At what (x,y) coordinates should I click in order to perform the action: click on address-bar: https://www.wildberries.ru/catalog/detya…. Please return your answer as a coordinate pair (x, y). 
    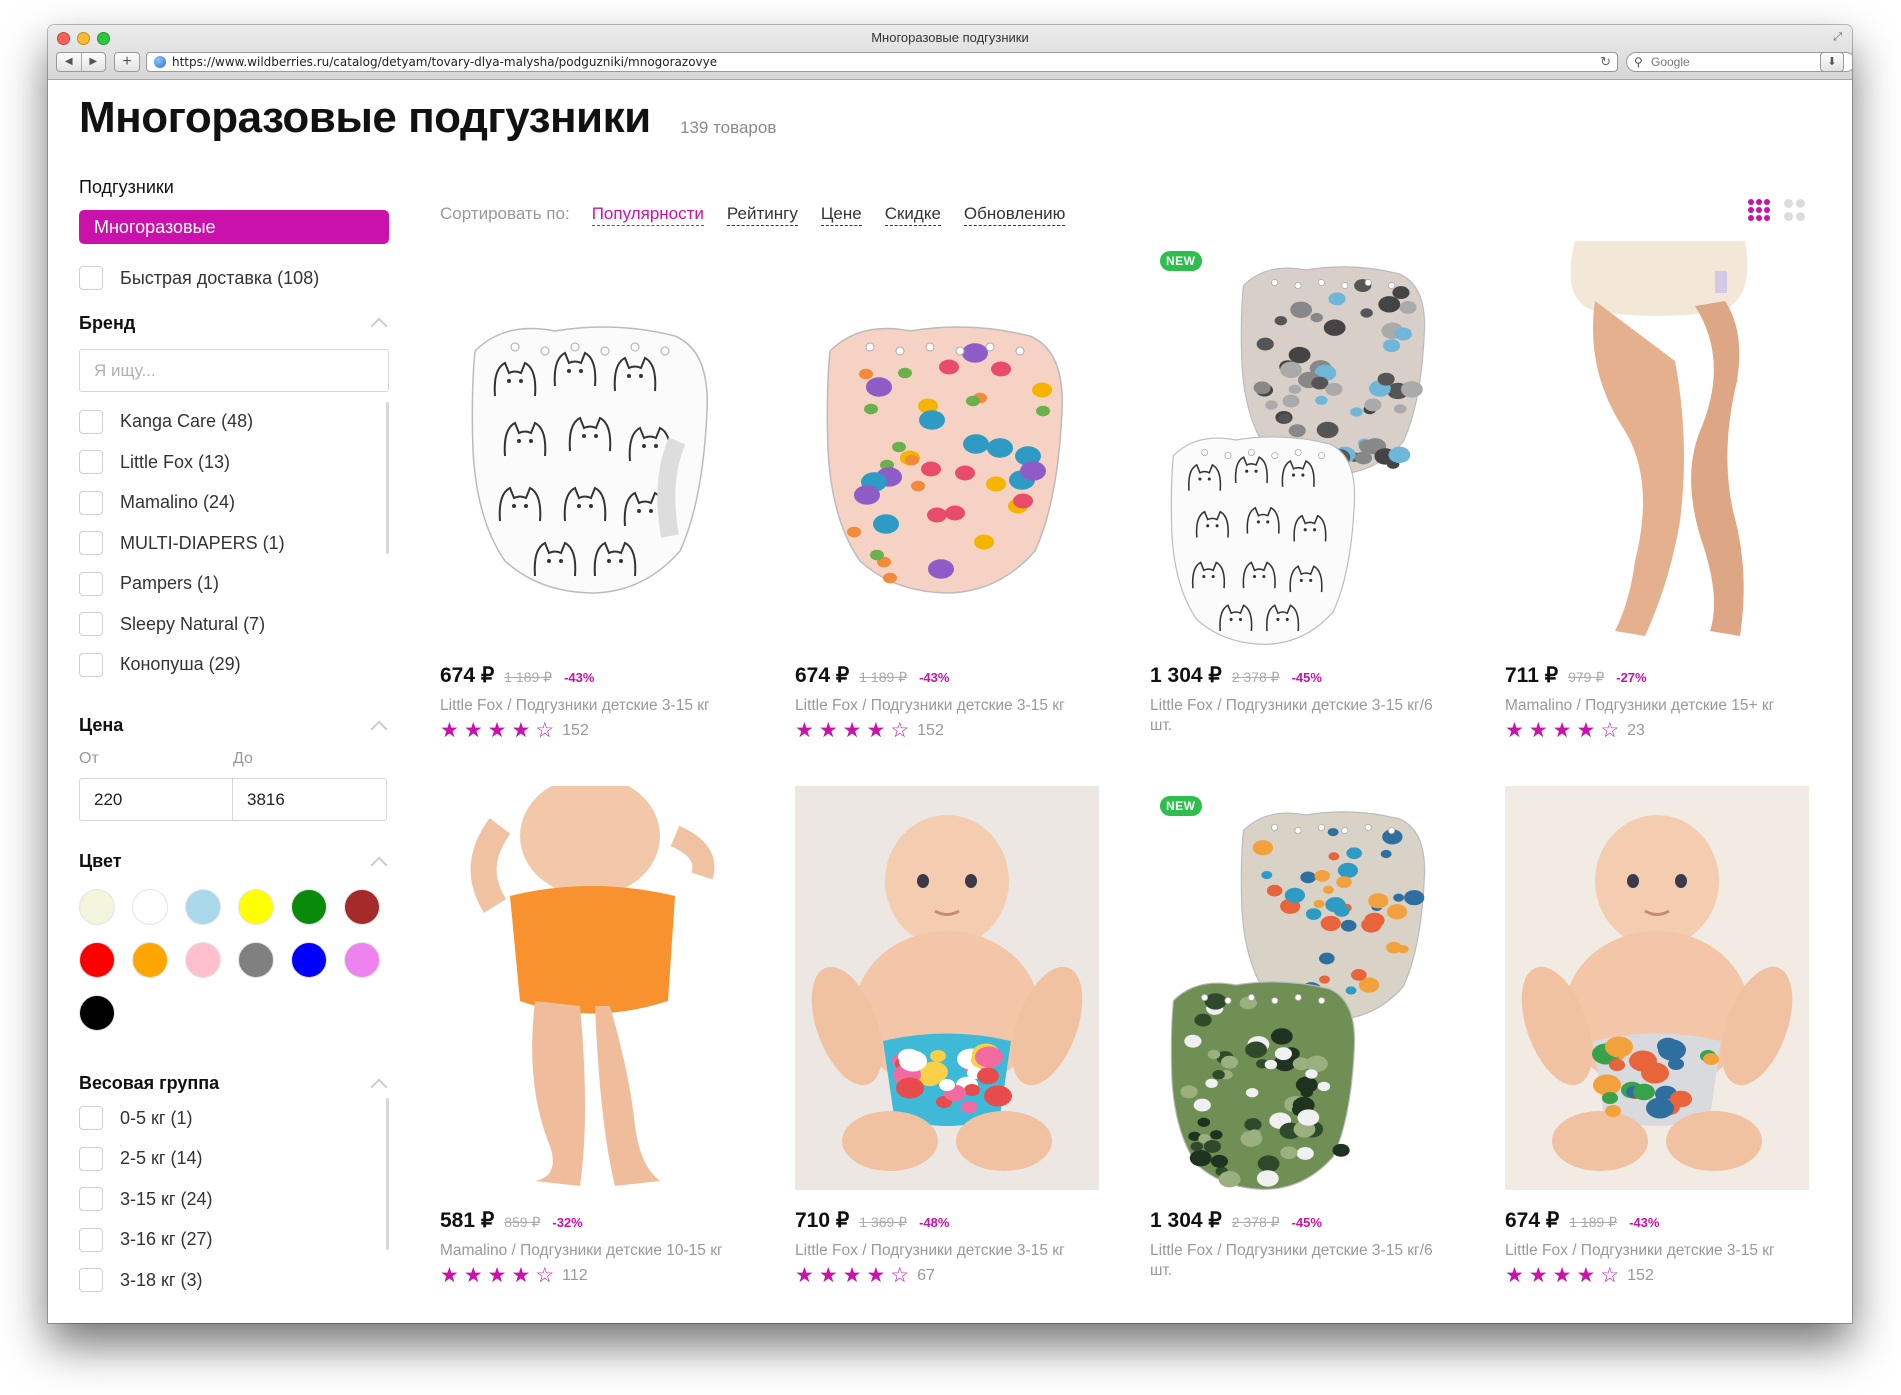
    Looking at the image, I should click on (882, 62).